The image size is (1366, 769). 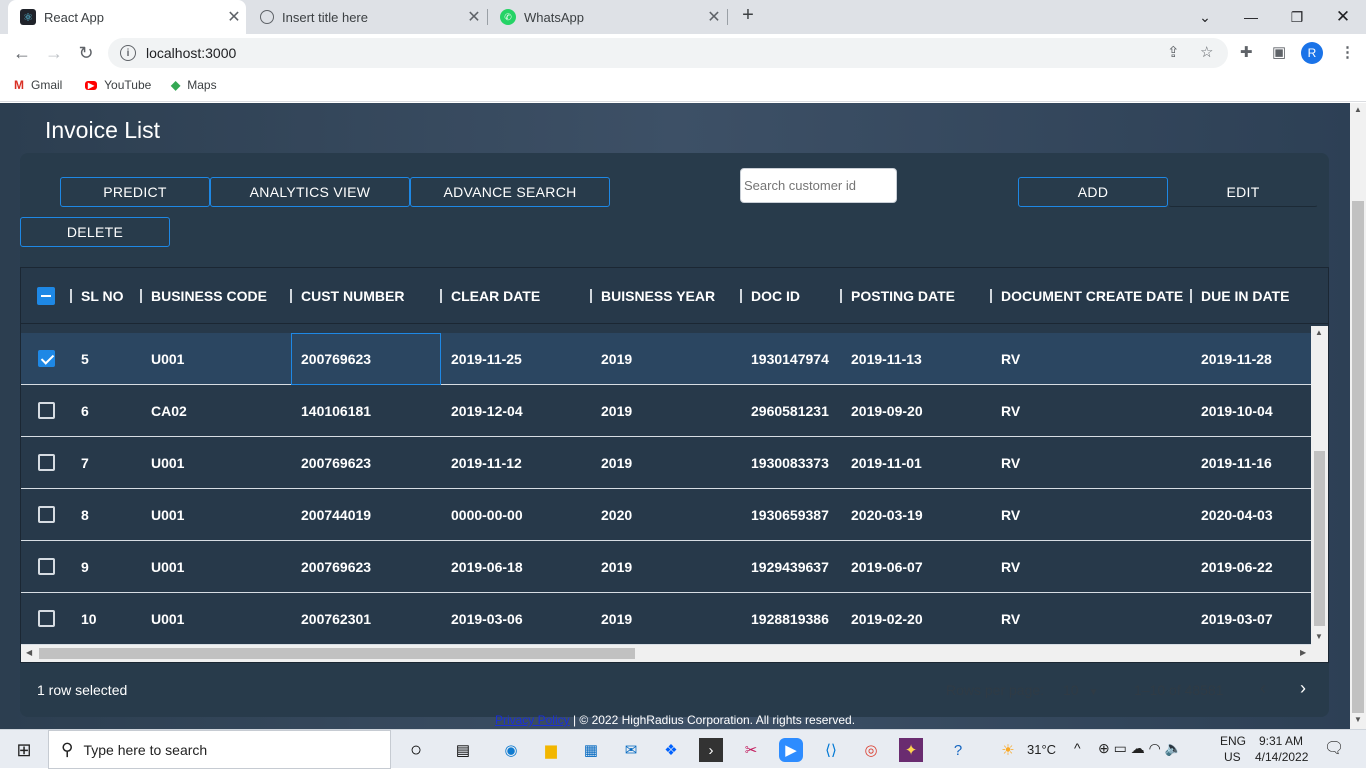 What do you see at coordinates (790, 359) in the screenshot?
I see `table-cell: 1930147974` at bounding box center [790, 359].